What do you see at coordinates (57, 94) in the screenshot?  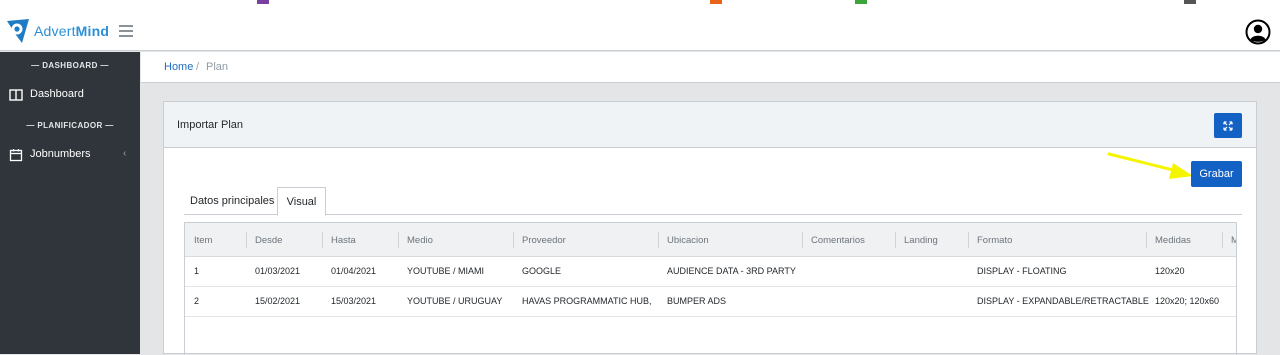 I see `sidebar-item-label: Dashboard` at bounding box center [57, 94].